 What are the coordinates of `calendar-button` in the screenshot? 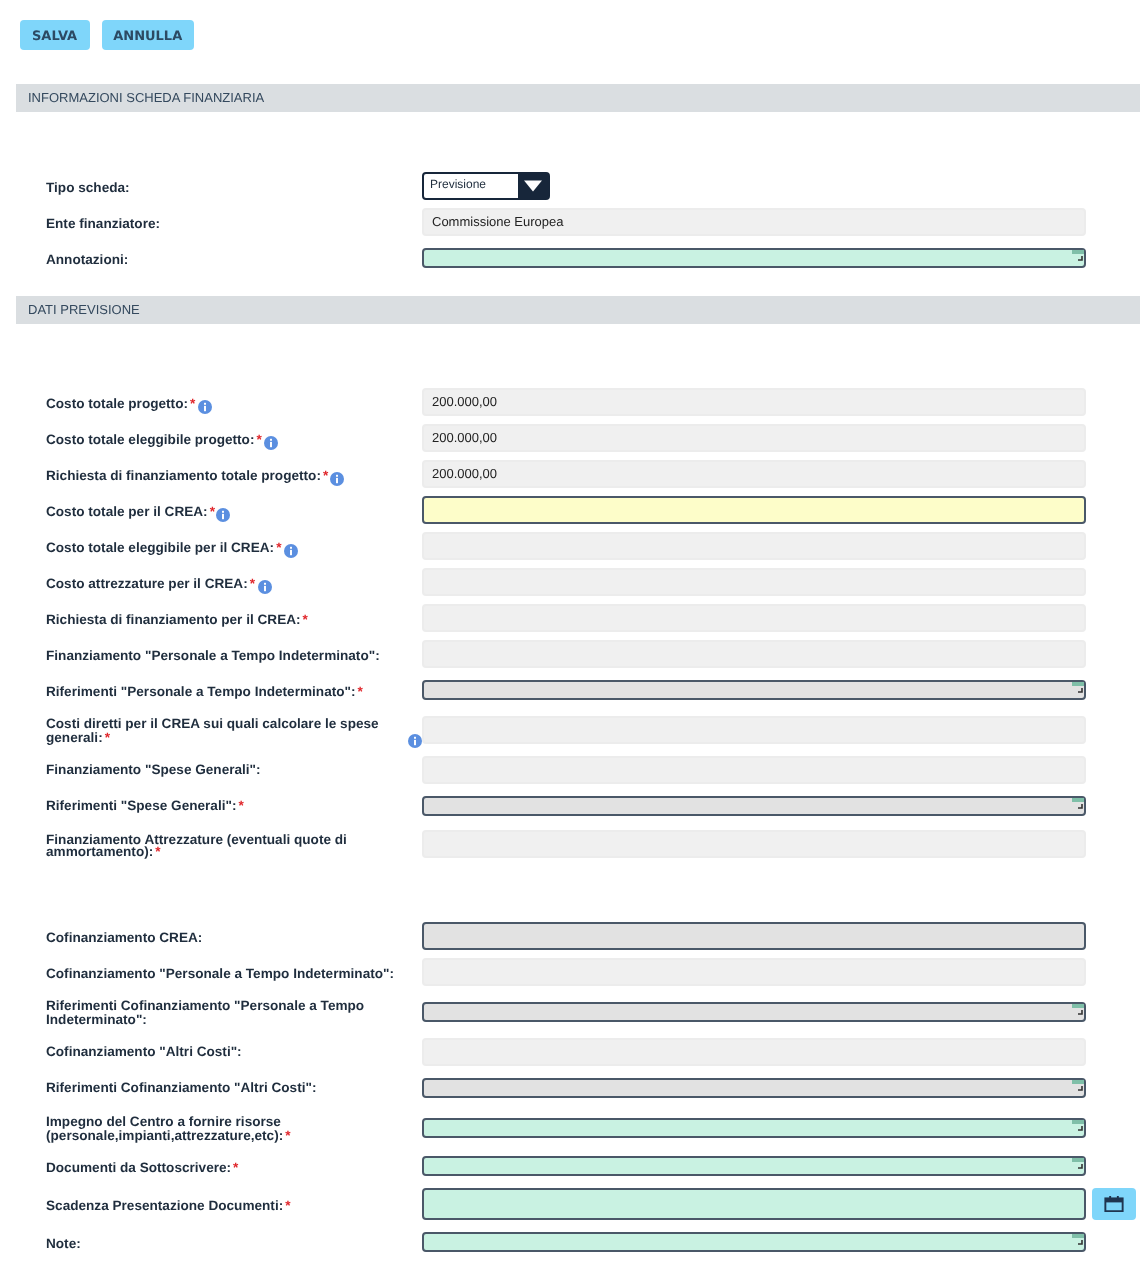 It's located at (1114, 1204).